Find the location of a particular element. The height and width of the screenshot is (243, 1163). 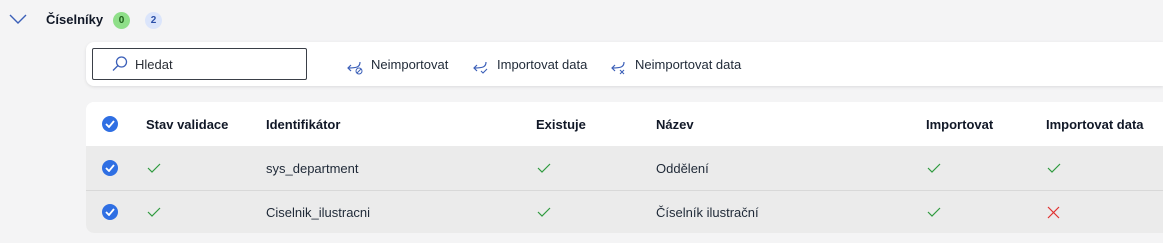

cell-identifier: Ciselnik_ilustracni is located at coordinates (318, 212).